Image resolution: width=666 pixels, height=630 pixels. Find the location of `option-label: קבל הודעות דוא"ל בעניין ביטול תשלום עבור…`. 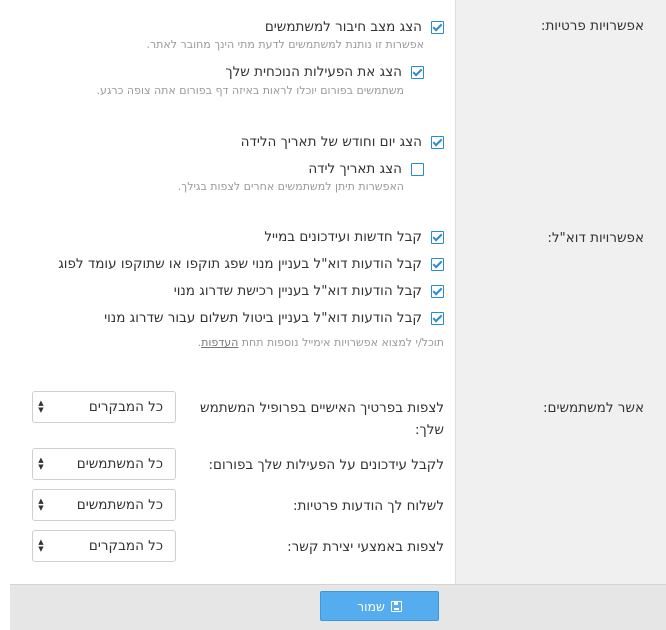

option-label: קבל הודעות דוא"ל בעניין ביטול תשלום עבור… is located at coordinates (263, 318).